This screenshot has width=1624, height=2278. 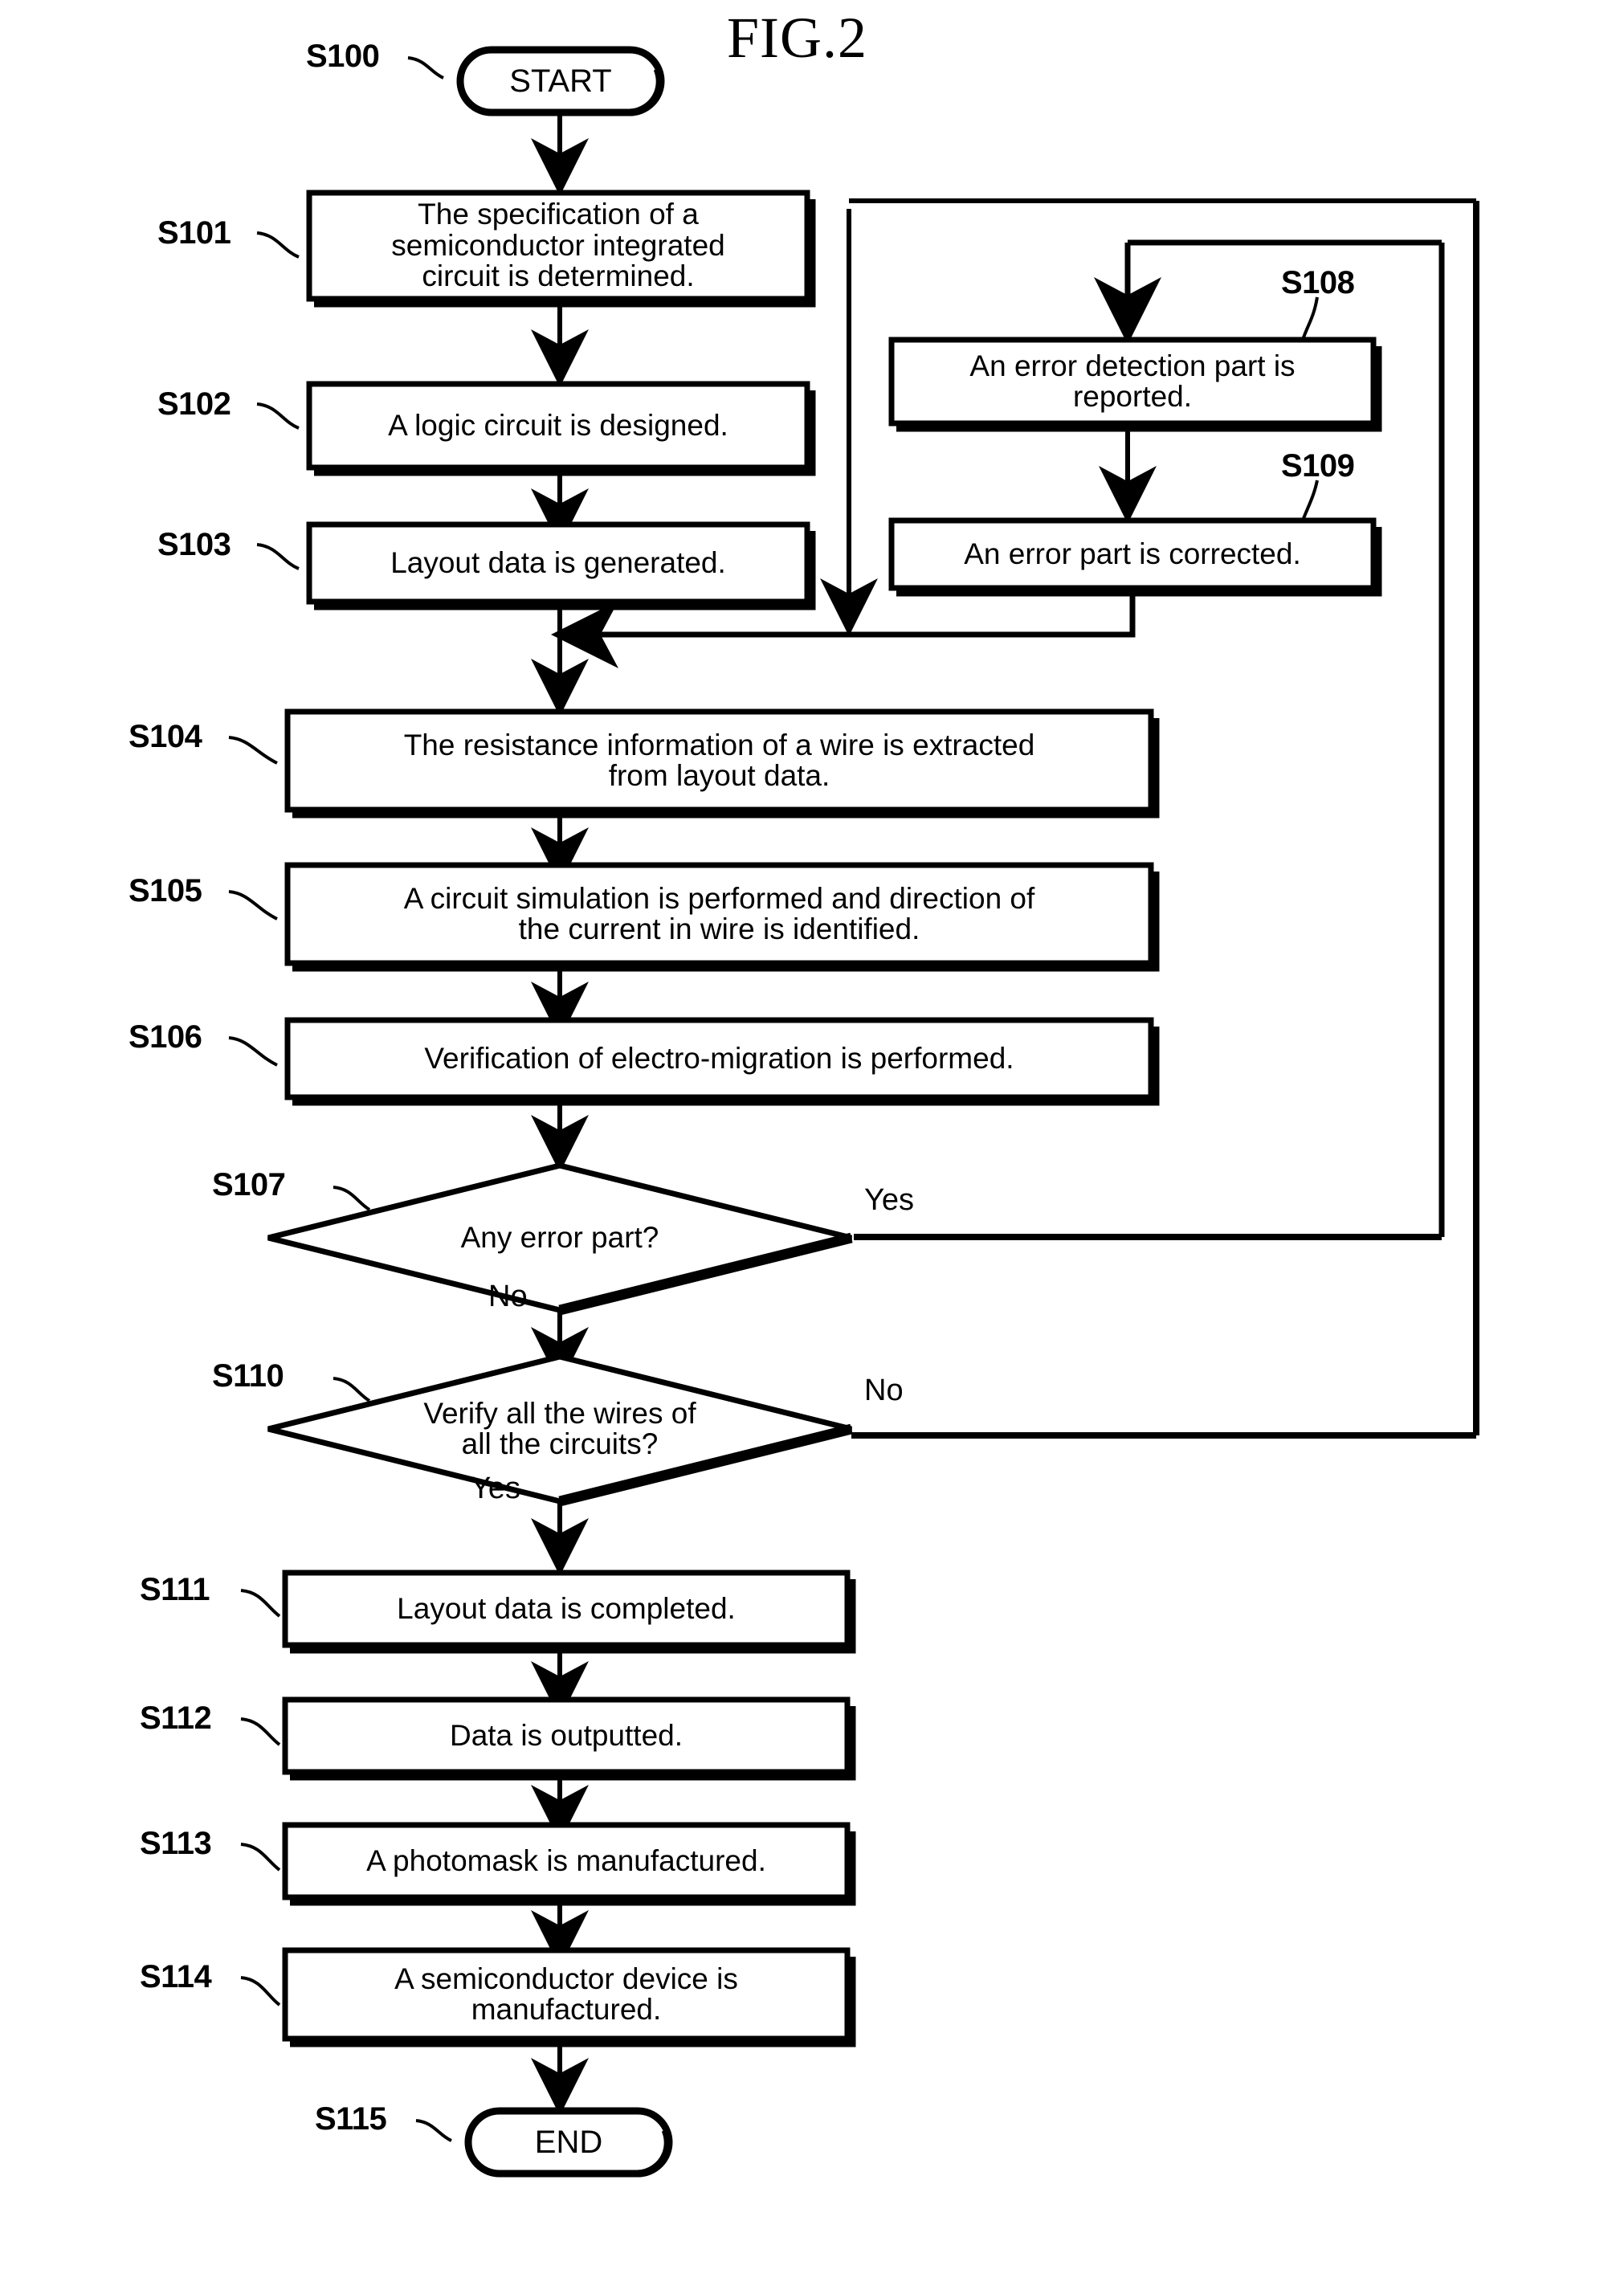 I want to click on ref-label-S101: S101, so click(x=194, y=233).